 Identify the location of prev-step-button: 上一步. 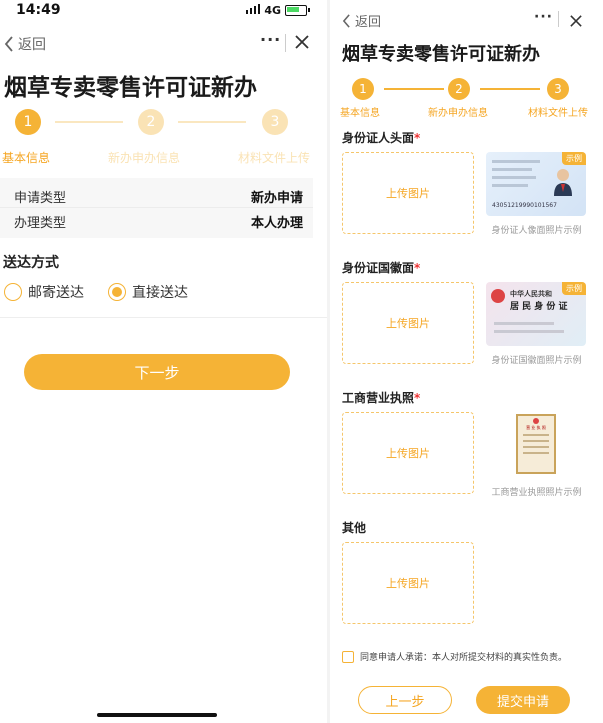
(405, 700).